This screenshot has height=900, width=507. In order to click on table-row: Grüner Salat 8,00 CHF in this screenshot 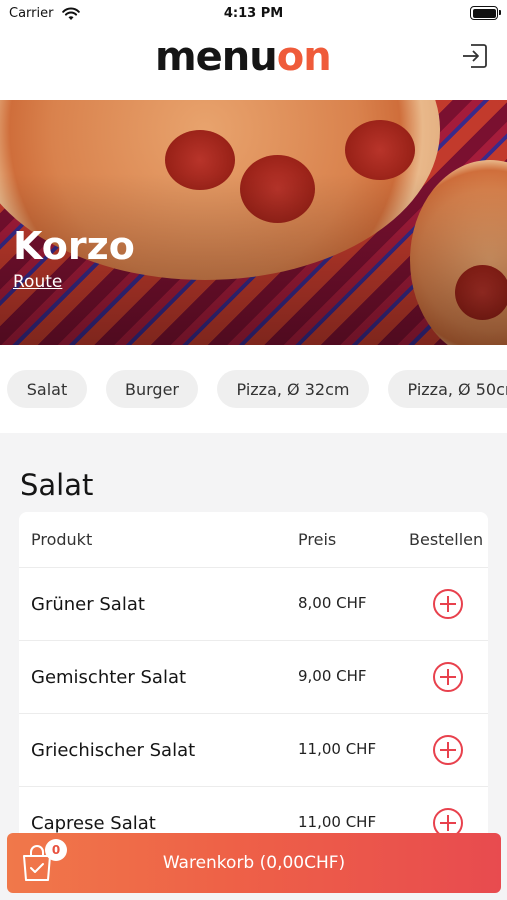, I will do `click(253, 604)`.